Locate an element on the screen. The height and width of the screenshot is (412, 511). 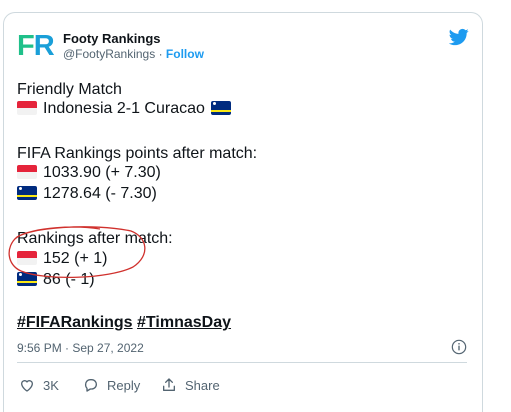
hashtags: #FIFARankings #TimnasDay is located at coordinates (124, 323).